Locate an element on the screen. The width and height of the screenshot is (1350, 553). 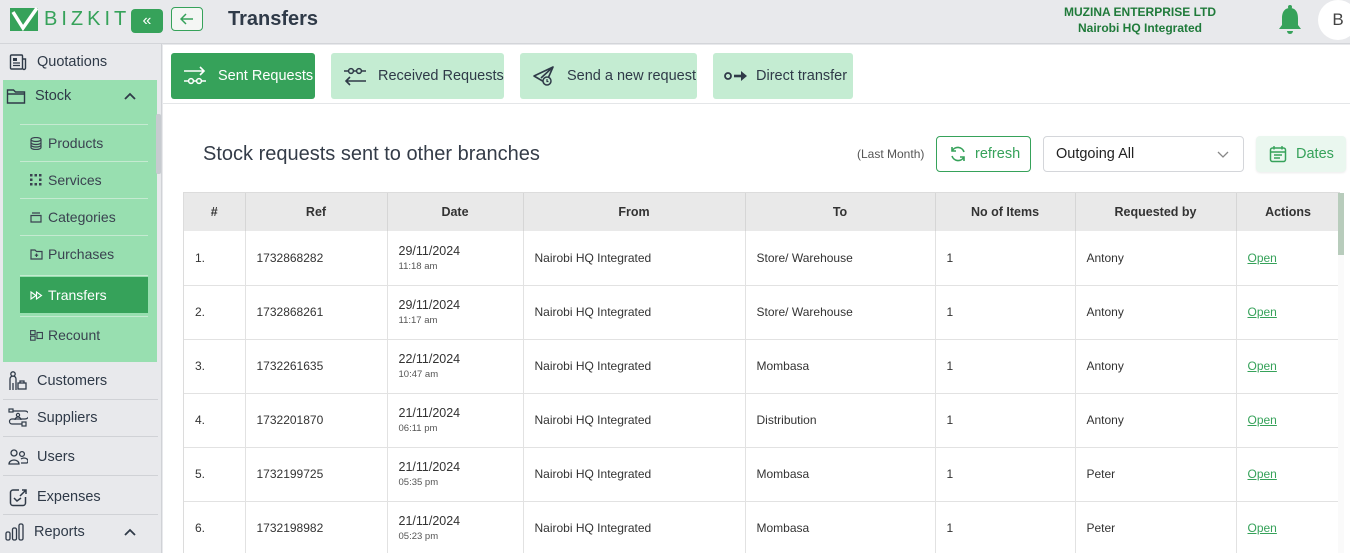
sidebar-item-users: Users is located at coordinates (80, 457).